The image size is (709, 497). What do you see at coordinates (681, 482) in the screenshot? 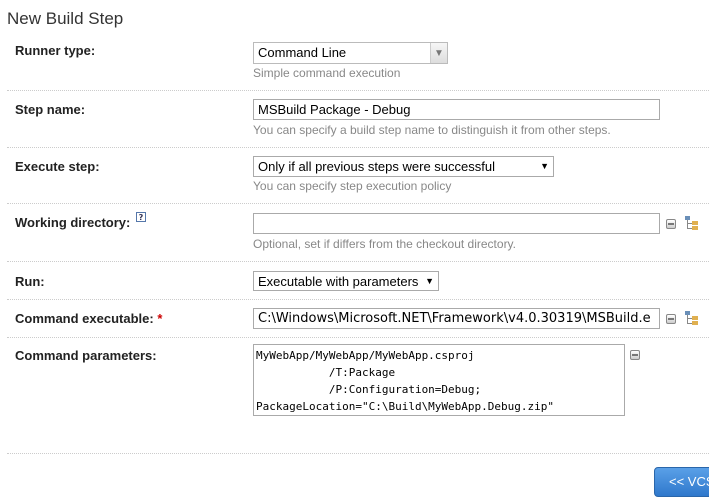
I see `back-to-vcs-button: << VCS` at bounding box center [681, 482].